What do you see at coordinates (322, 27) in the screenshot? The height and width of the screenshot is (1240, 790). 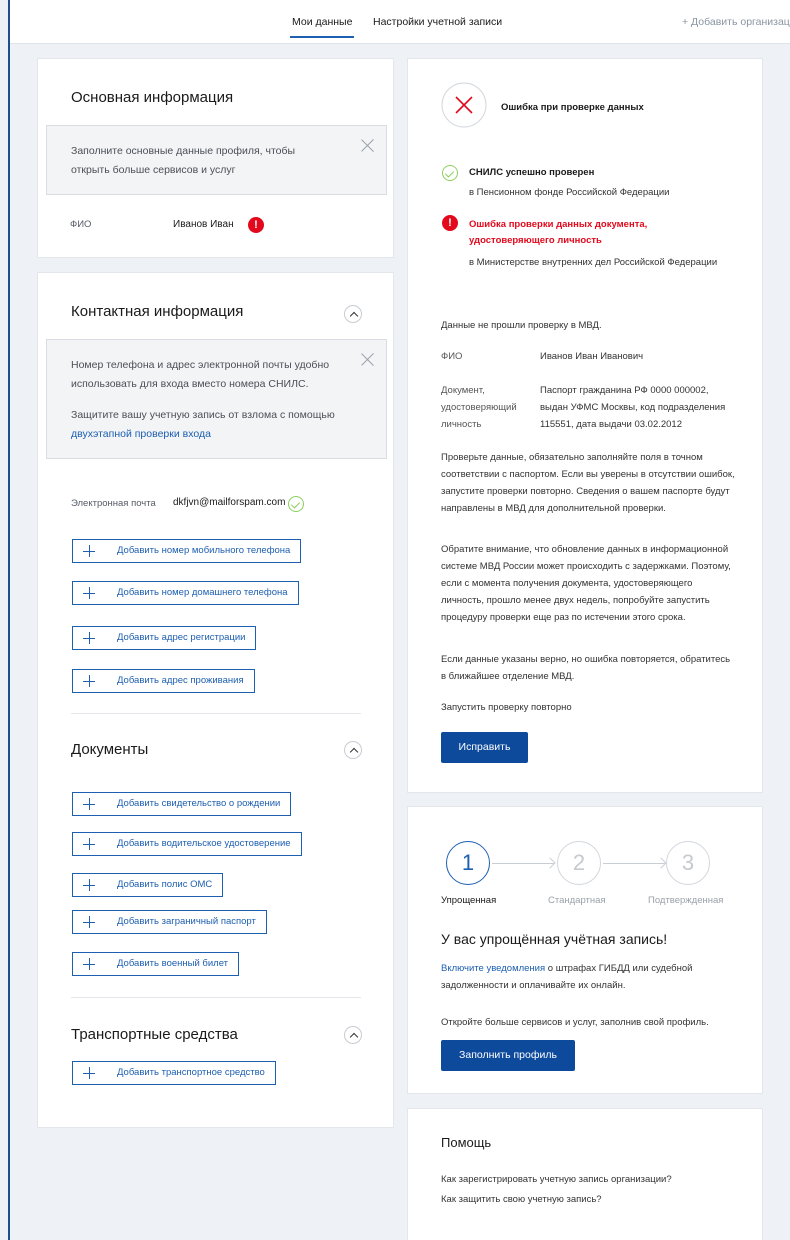 I see `tab-my-data: Мои данные` at bounding box center [322, 27].